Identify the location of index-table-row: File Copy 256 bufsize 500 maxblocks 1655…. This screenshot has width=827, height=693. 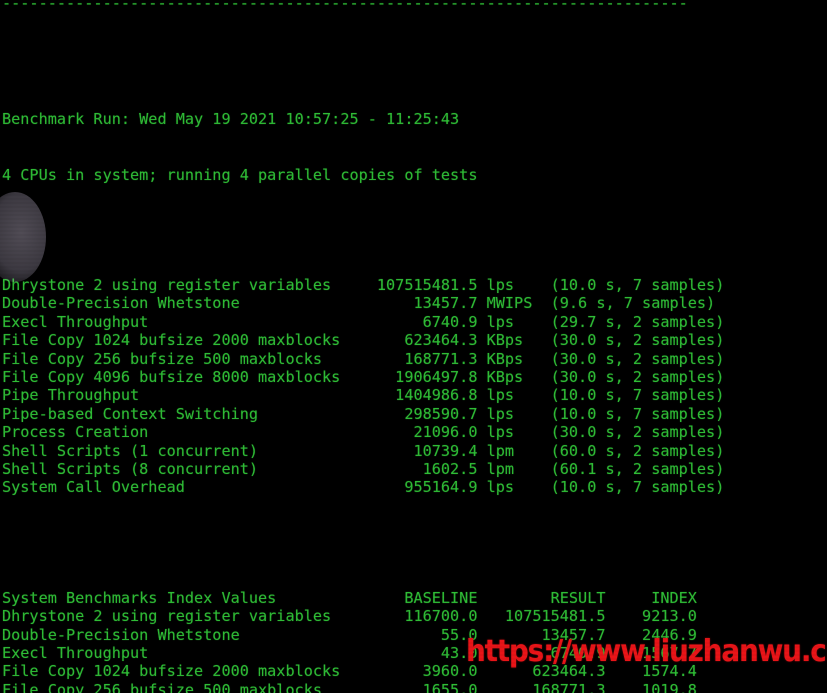
(349, 686).